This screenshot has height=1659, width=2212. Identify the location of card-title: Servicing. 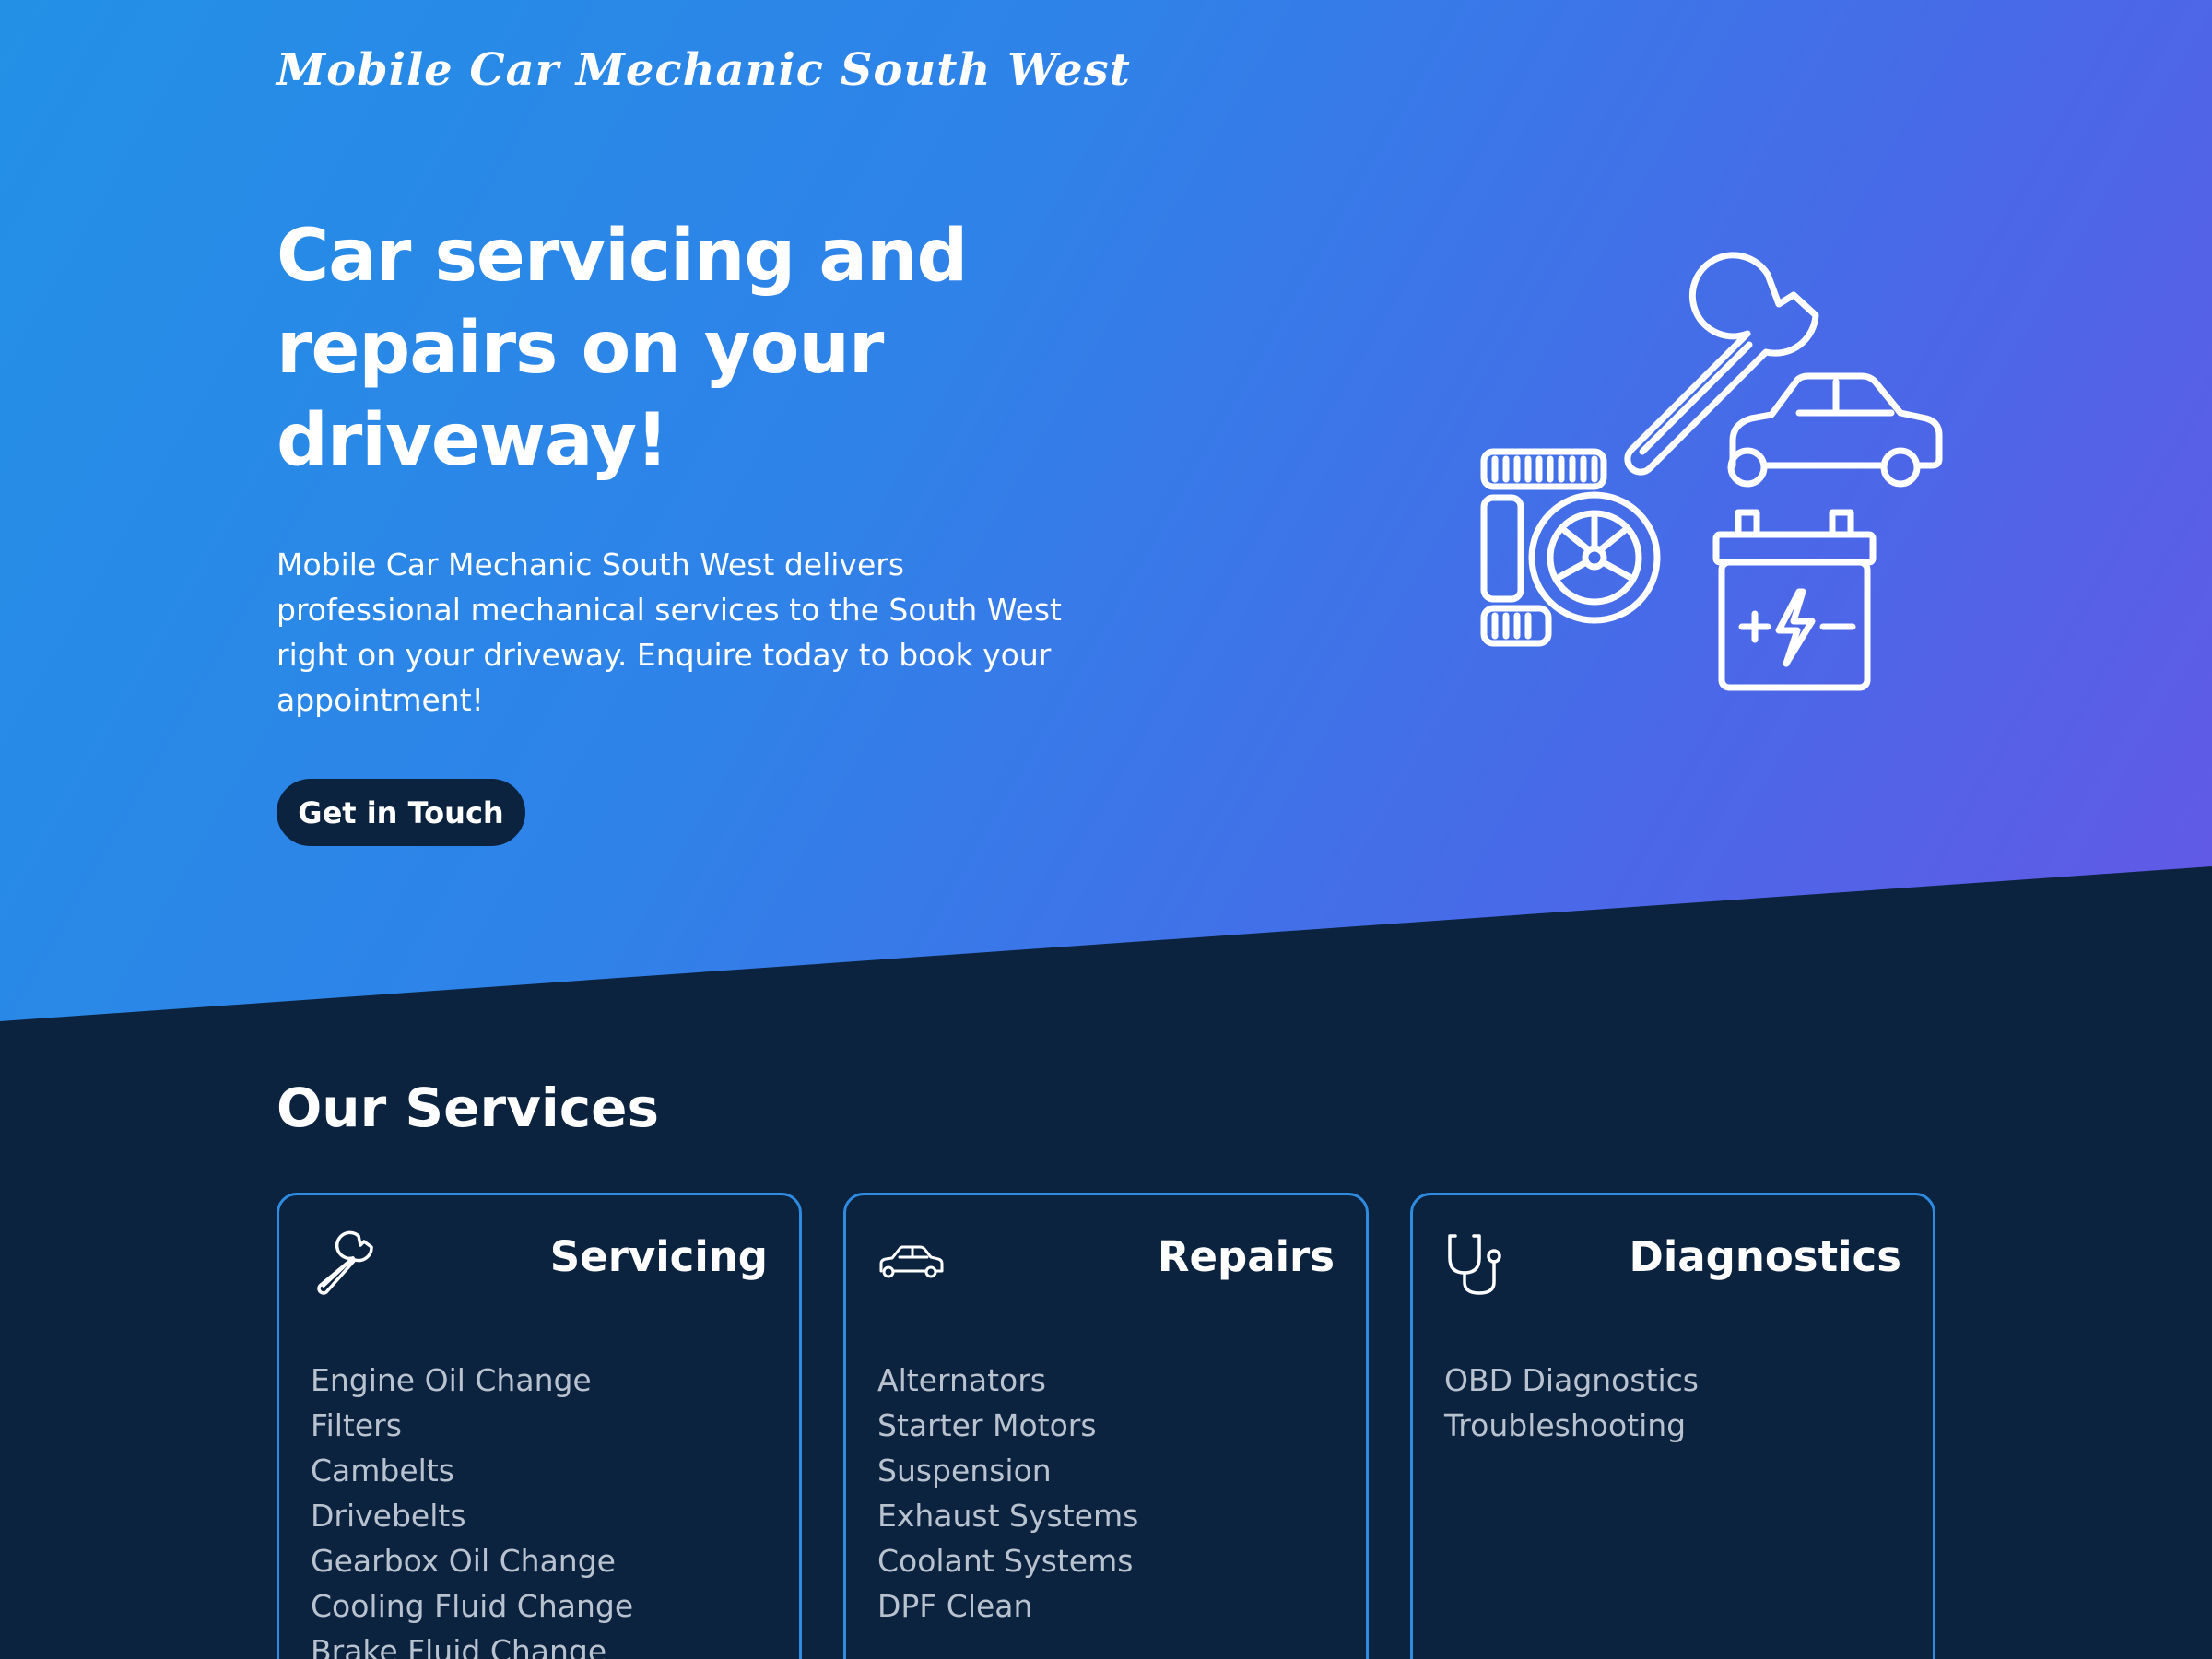
(658, 1256).